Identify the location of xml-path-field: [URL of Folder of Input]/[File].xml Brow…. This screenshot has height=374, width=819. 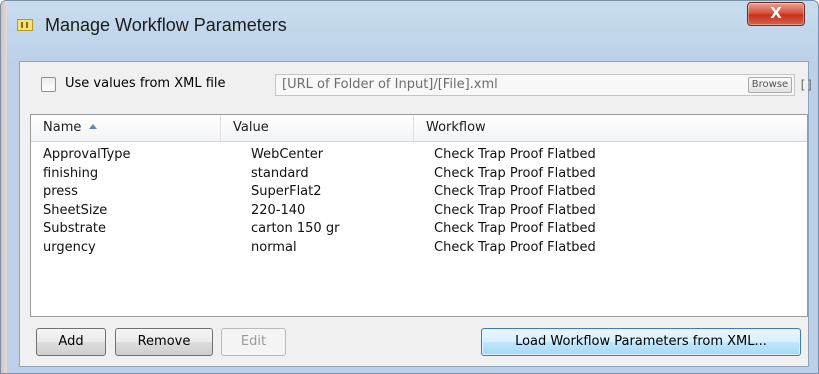
(535, 85).